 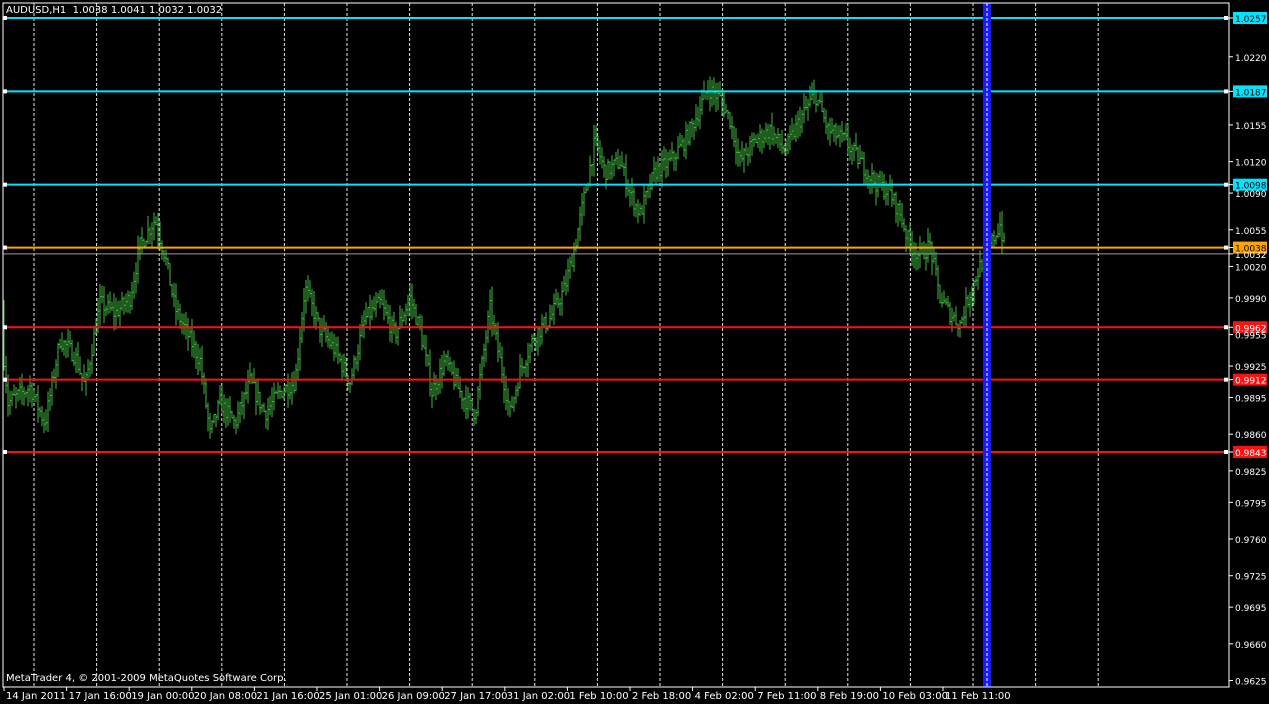 I want to click on price-label: 0.9843, so click(x=1251, y=454).